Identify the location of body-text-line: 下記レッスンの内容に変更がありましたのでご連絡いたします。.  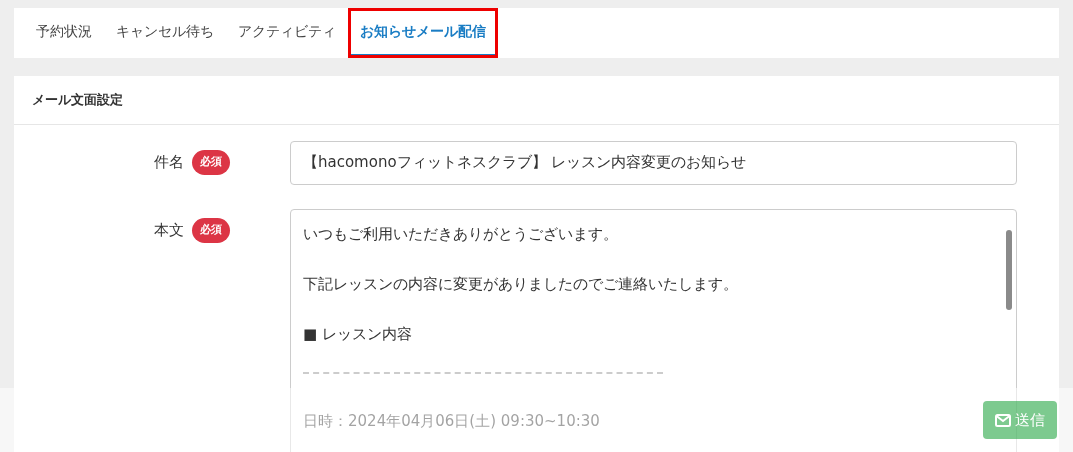
(521, 284).